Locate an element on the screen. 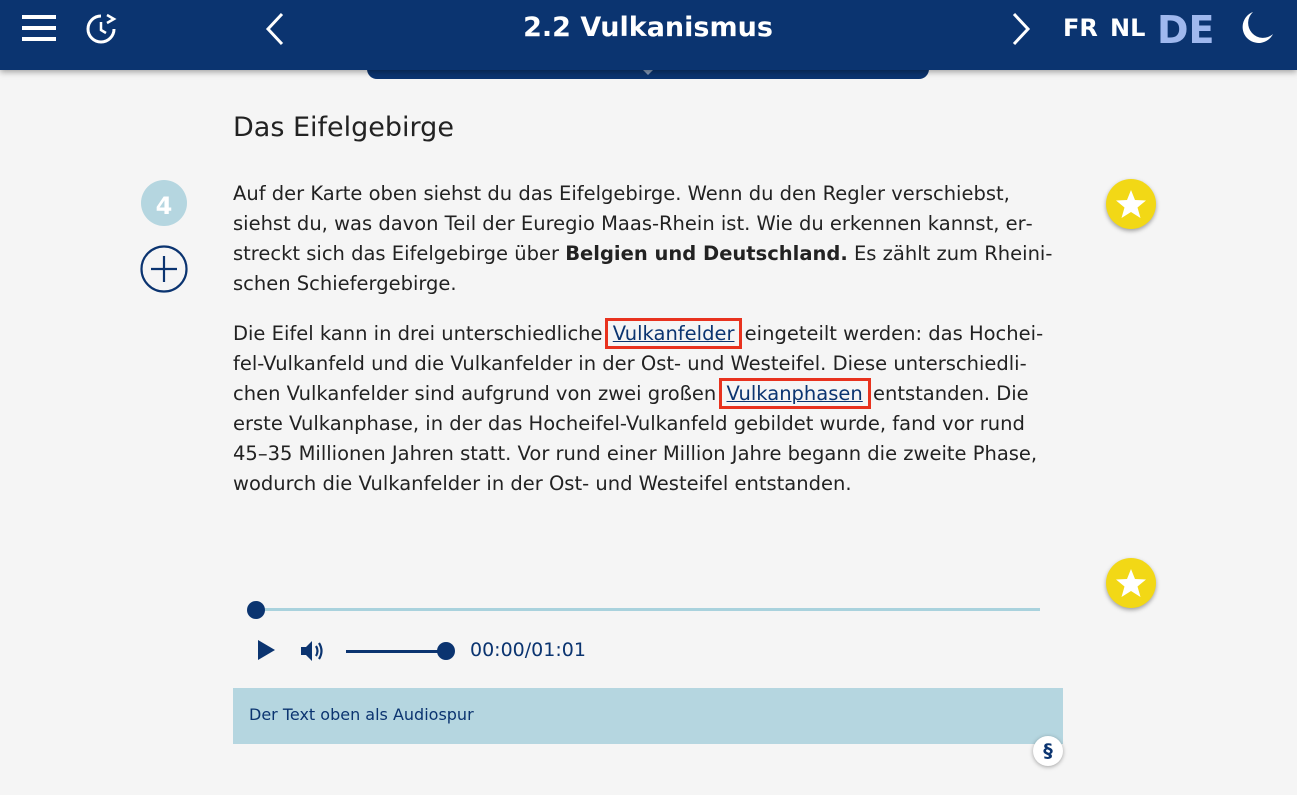 This screenshot has height=795, width=1297. paragraph-2-text-a: Die Eifel kann in drei unterschiedliche is located at coordinates (421, 333).